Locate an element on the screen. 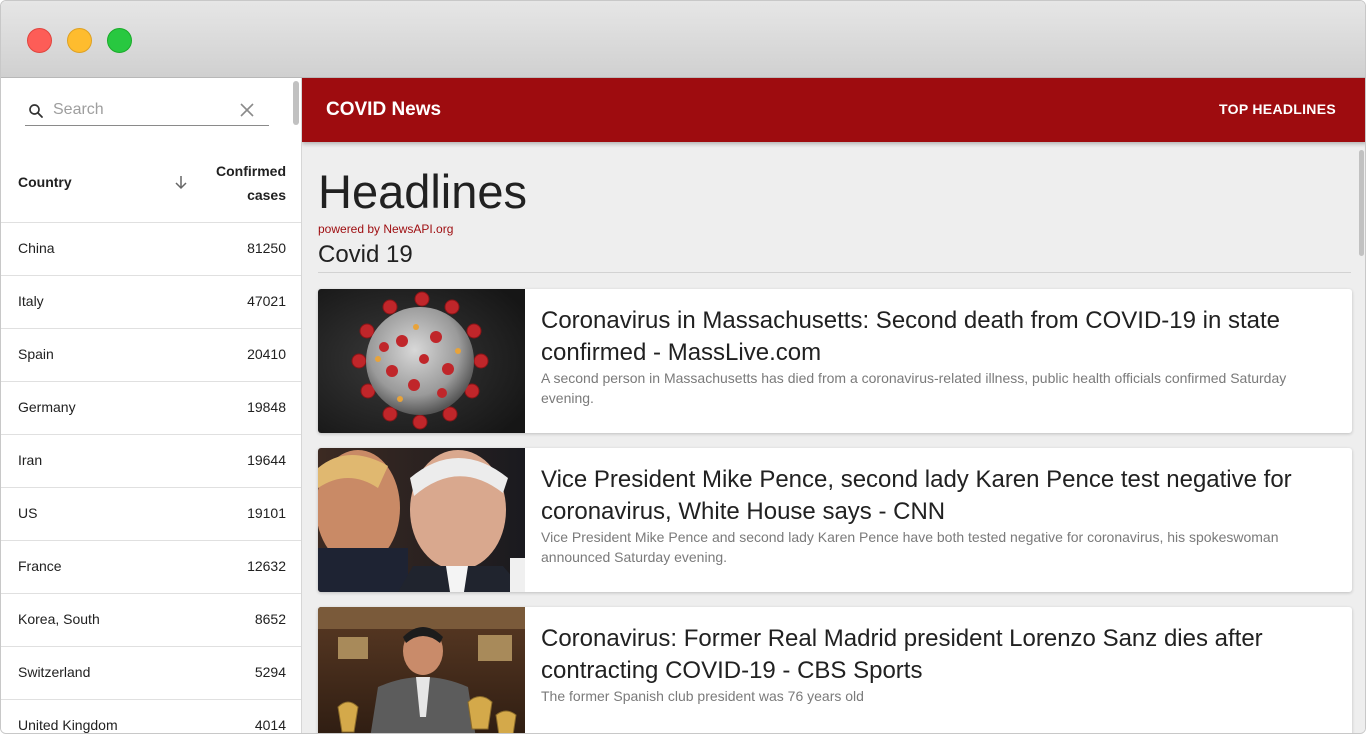 The width and height of the screenshot is (1366, 734). top-headlines-button: TOP HEADLINES is located at coordinates (1277, 109).